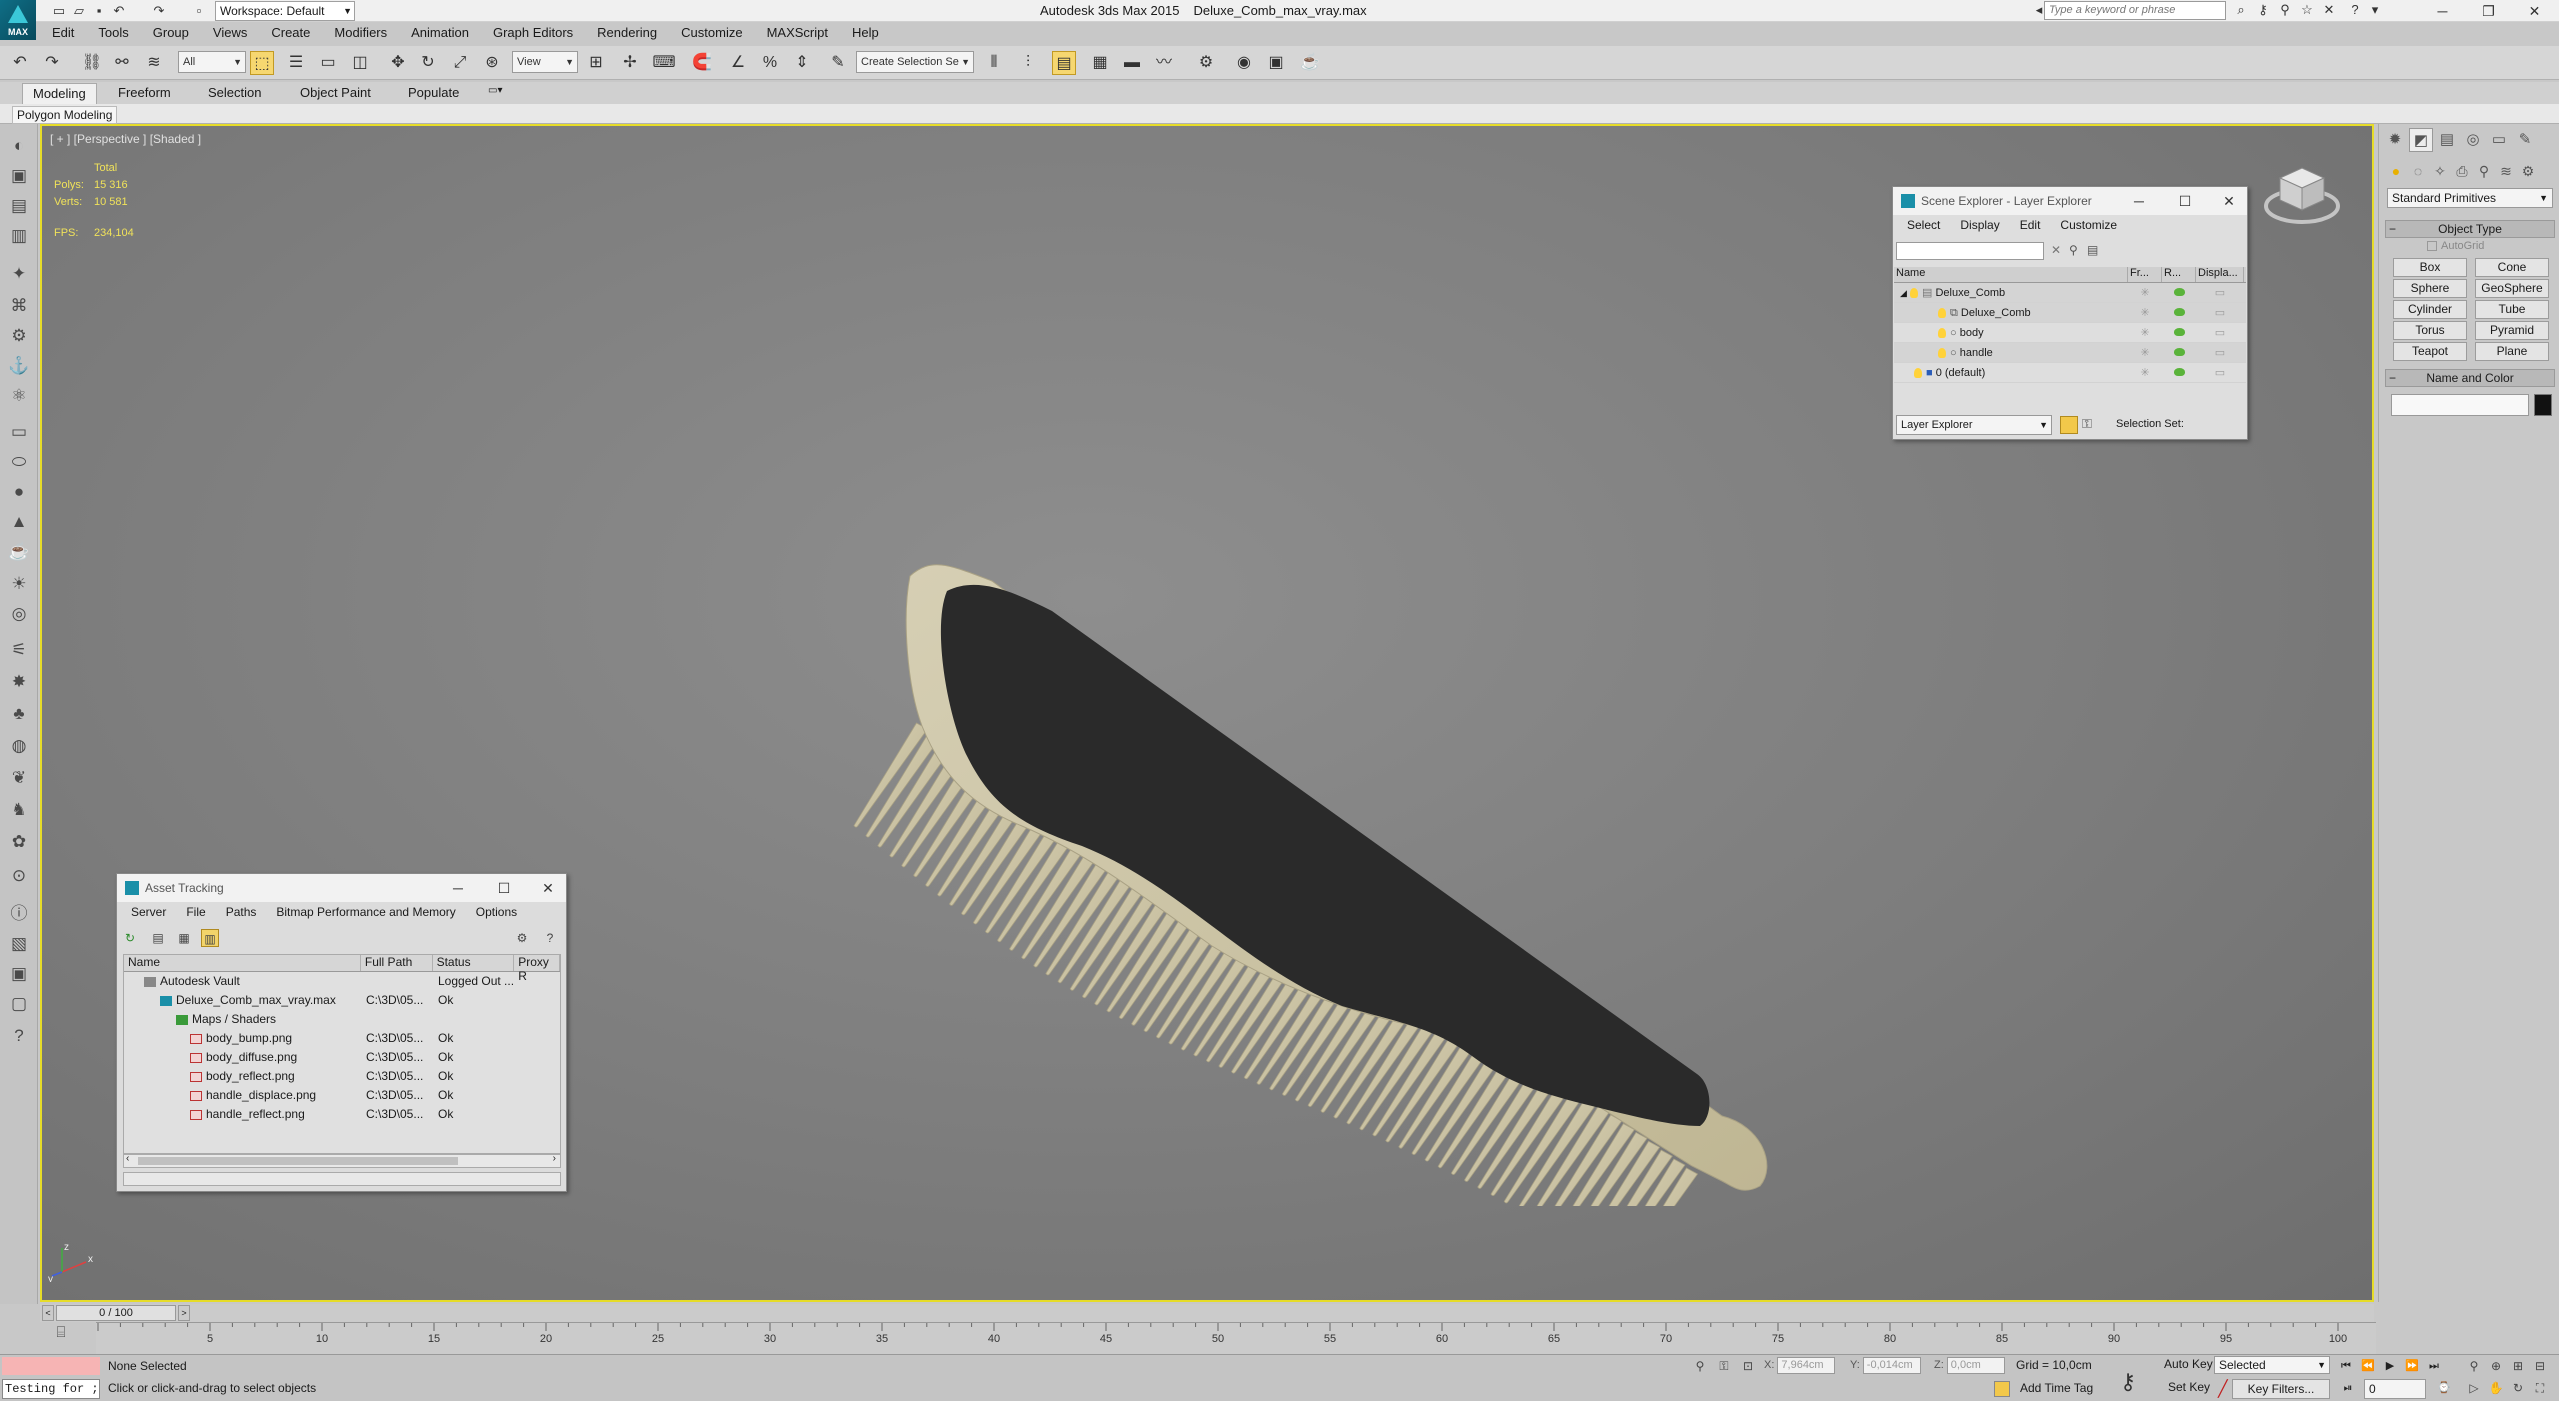 This screenshot has width=2559, height=1401. What do you see at coordinates (341, 888) in the screenshot?
I see `asset-tracking-title-bar: Asset Tracking ─ ☐ ✕` at bounding box center [341, 888].